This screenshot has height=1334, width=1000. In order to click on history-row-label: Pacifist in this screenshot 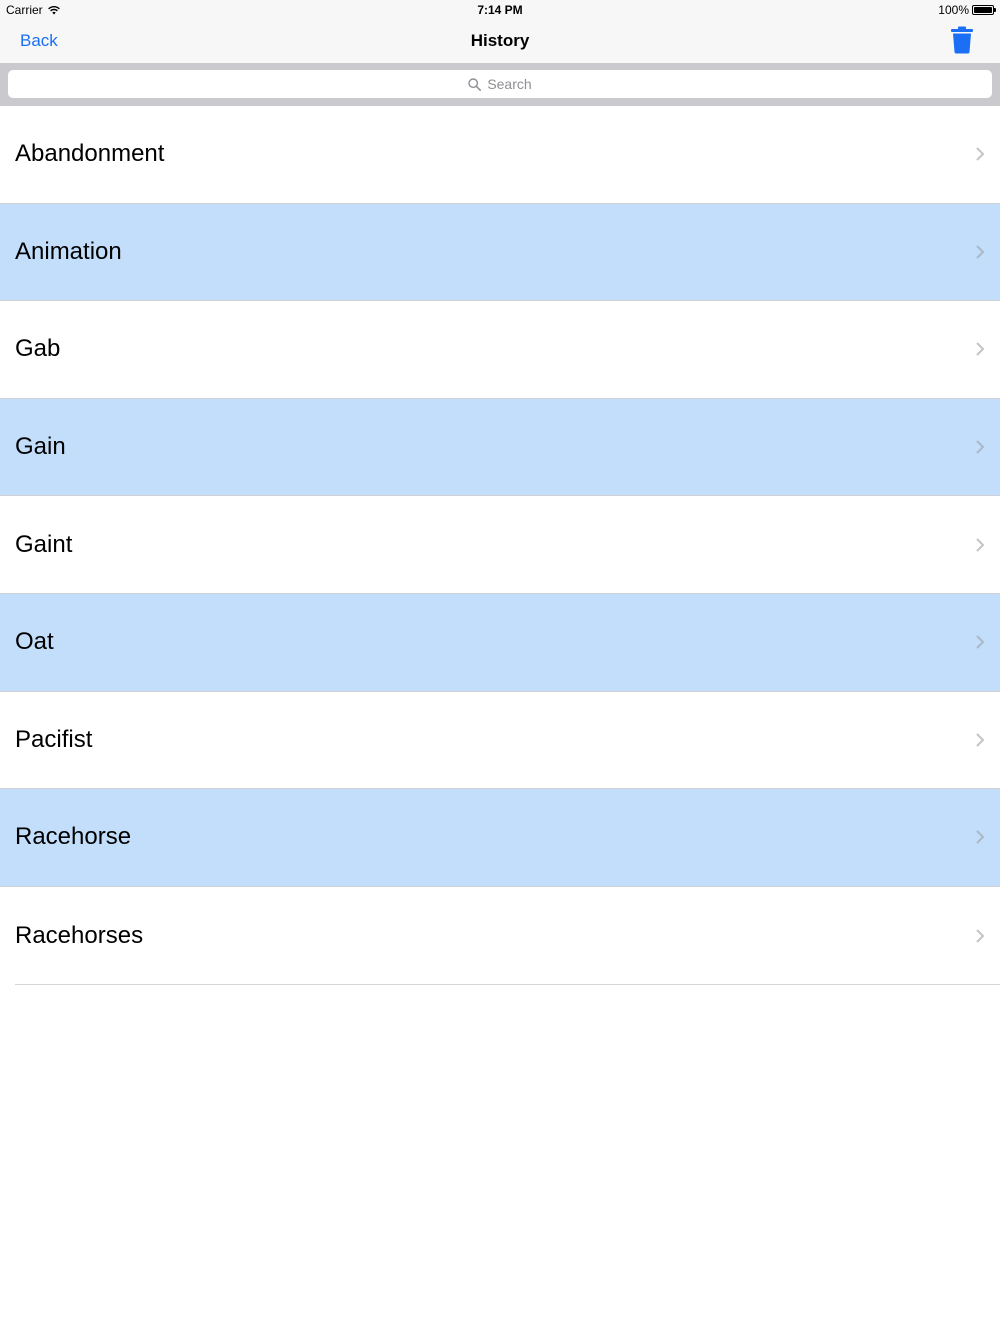, I will do `click(54, 739)`.